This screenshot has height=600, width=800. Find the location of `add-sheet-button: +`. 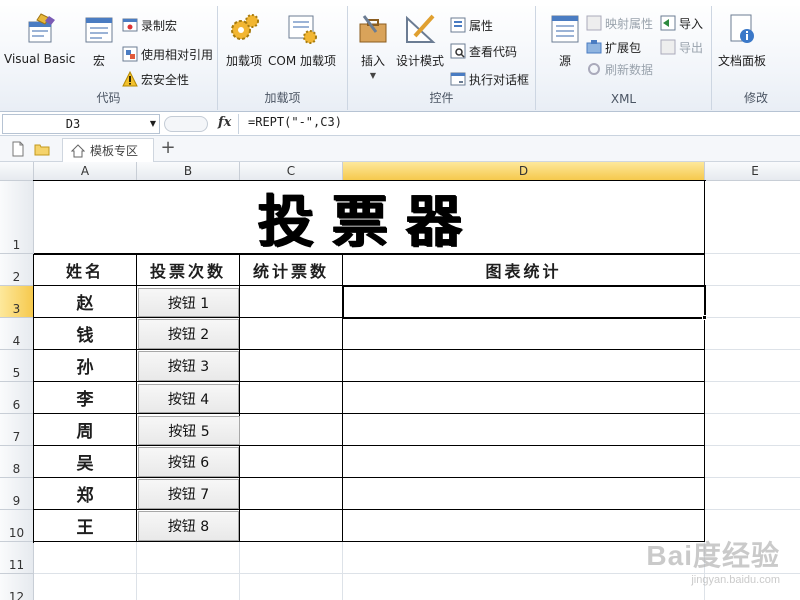

add-sheet-button: + is located at coordinates (168, 149).